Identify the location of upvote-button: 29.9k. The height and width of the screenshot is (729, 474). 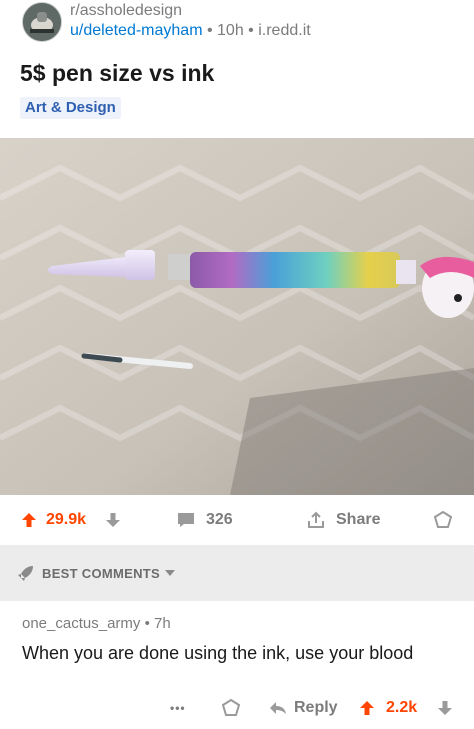
(53, 520).